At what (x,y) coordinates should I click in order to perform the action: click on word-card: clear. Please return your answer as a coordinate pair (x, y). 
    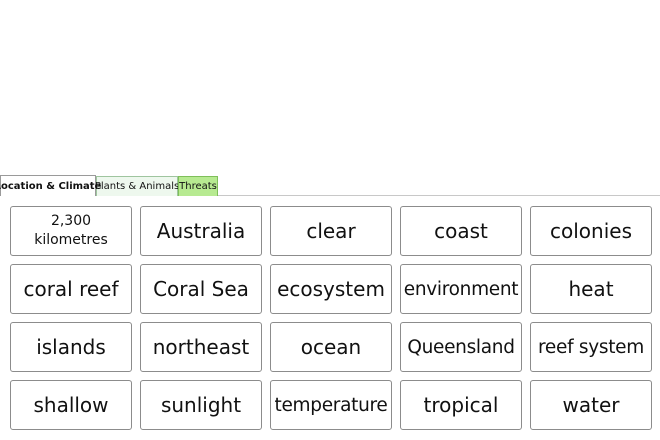
    Looking at the image, I should click on (331, 231).